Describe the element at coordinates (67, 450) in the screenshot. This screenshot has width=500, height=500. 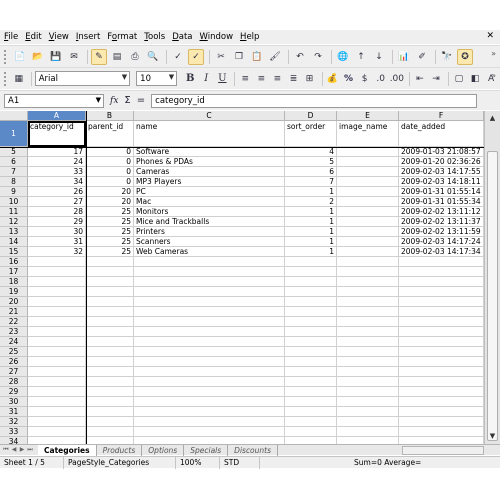
I see `tab-categories: Categories` at that location.